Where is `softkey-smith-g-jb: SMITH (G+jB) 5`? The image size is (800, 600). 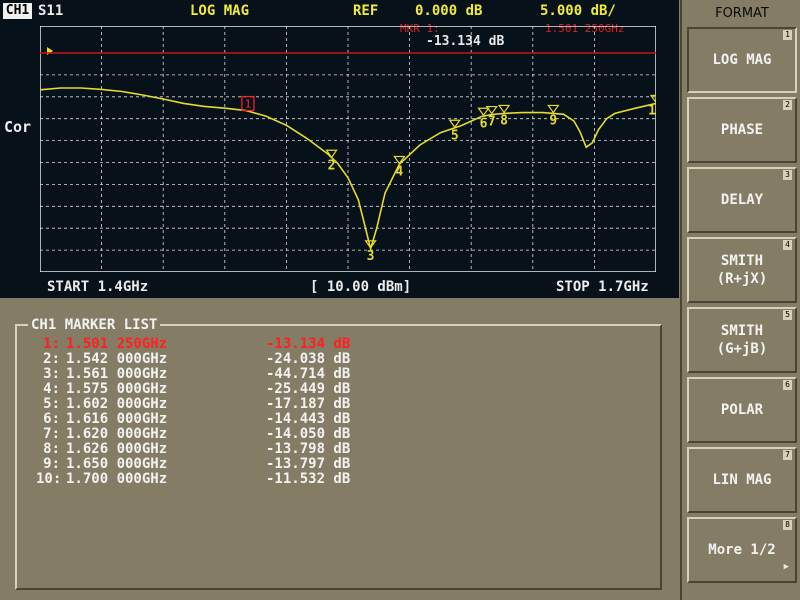
softkey-smith-g-jb: SMITH (G+jB) 5 is located at coordinates (742, 340).